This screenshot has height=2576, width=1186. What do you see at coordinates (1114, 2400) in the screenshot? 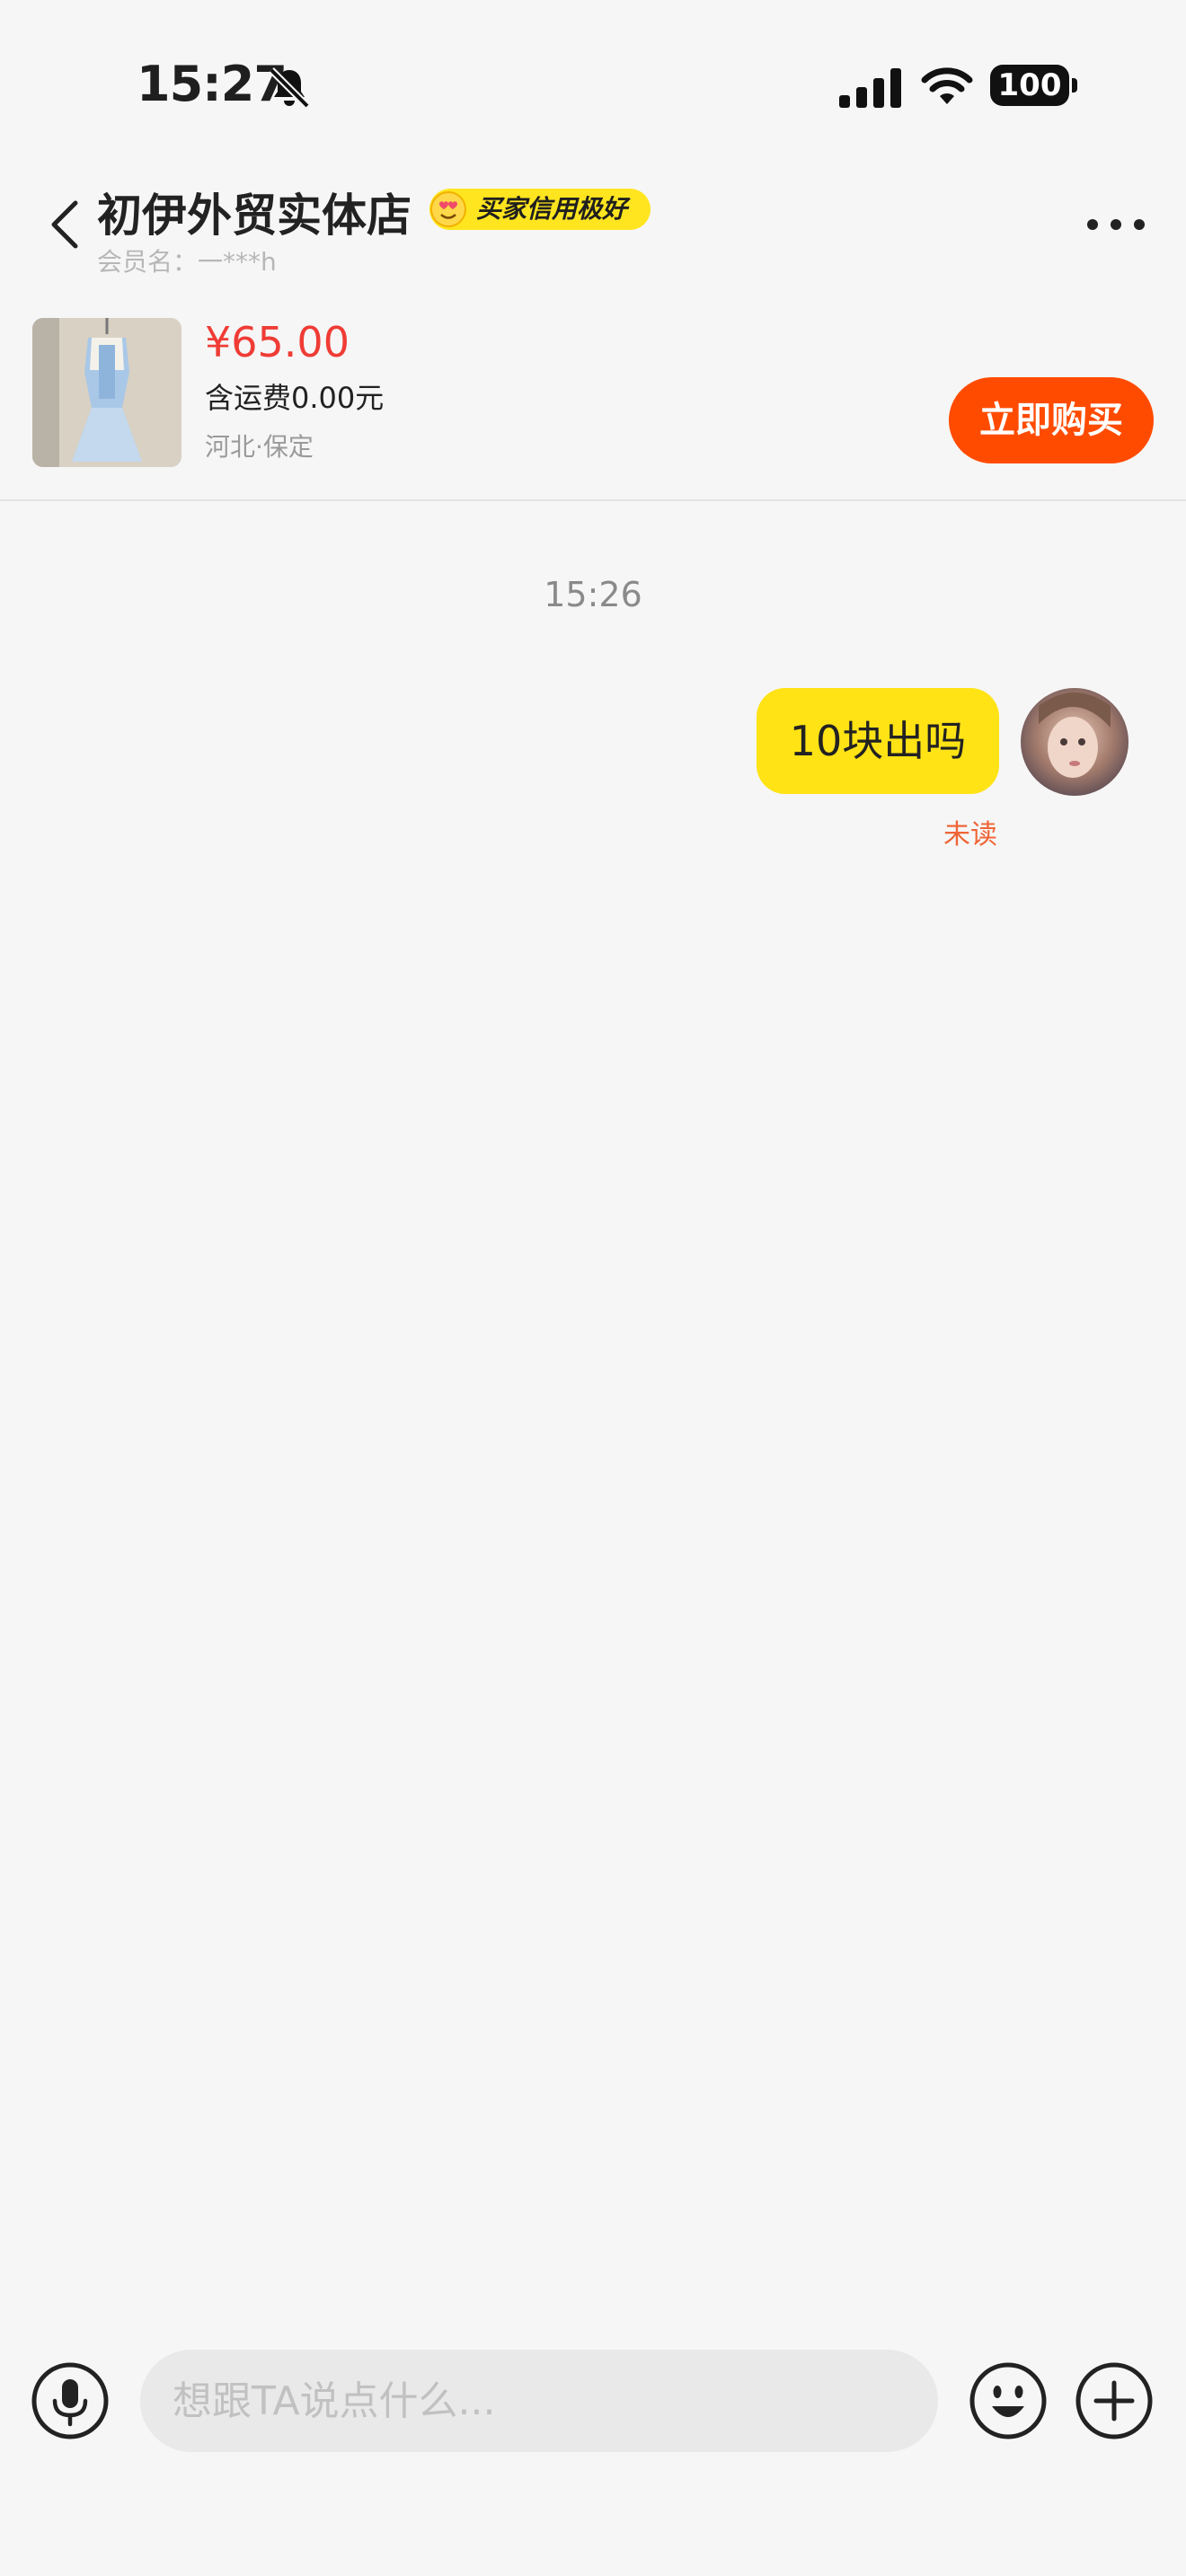
I see `plus-icon` at bounding box center [1114, 2400].